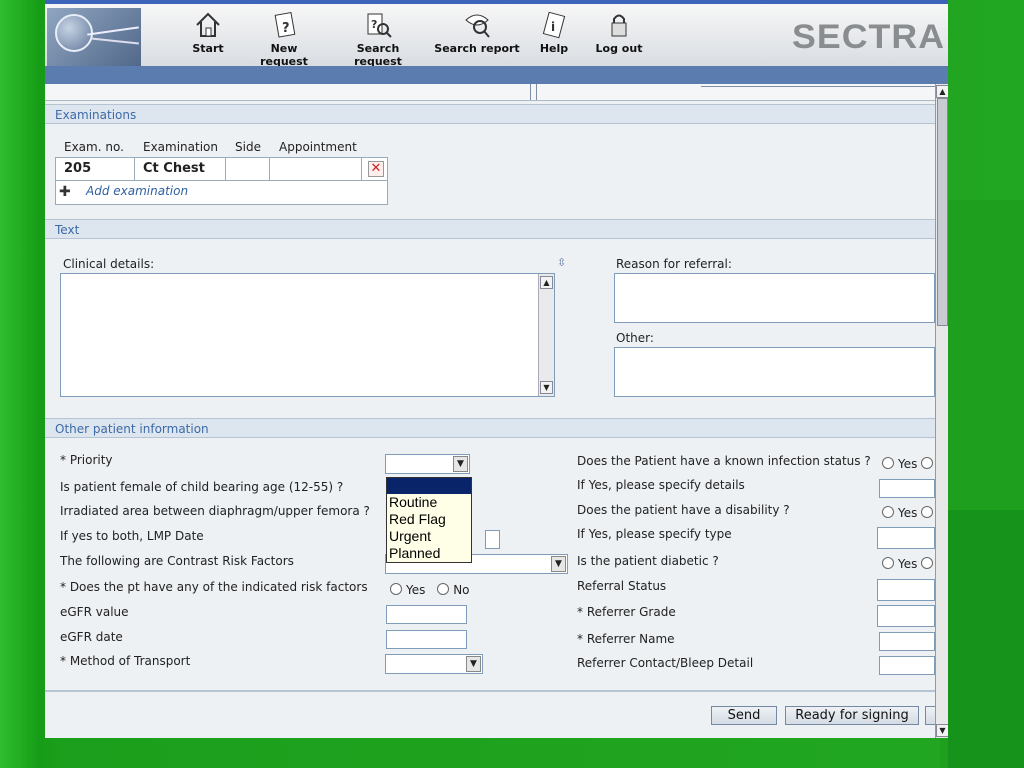 The height and width of the screenshot is (768, 1024). Describe the element at coordinates (376, 169) in the screenshot. I see `delete-examination-icon: ✕` at that location.